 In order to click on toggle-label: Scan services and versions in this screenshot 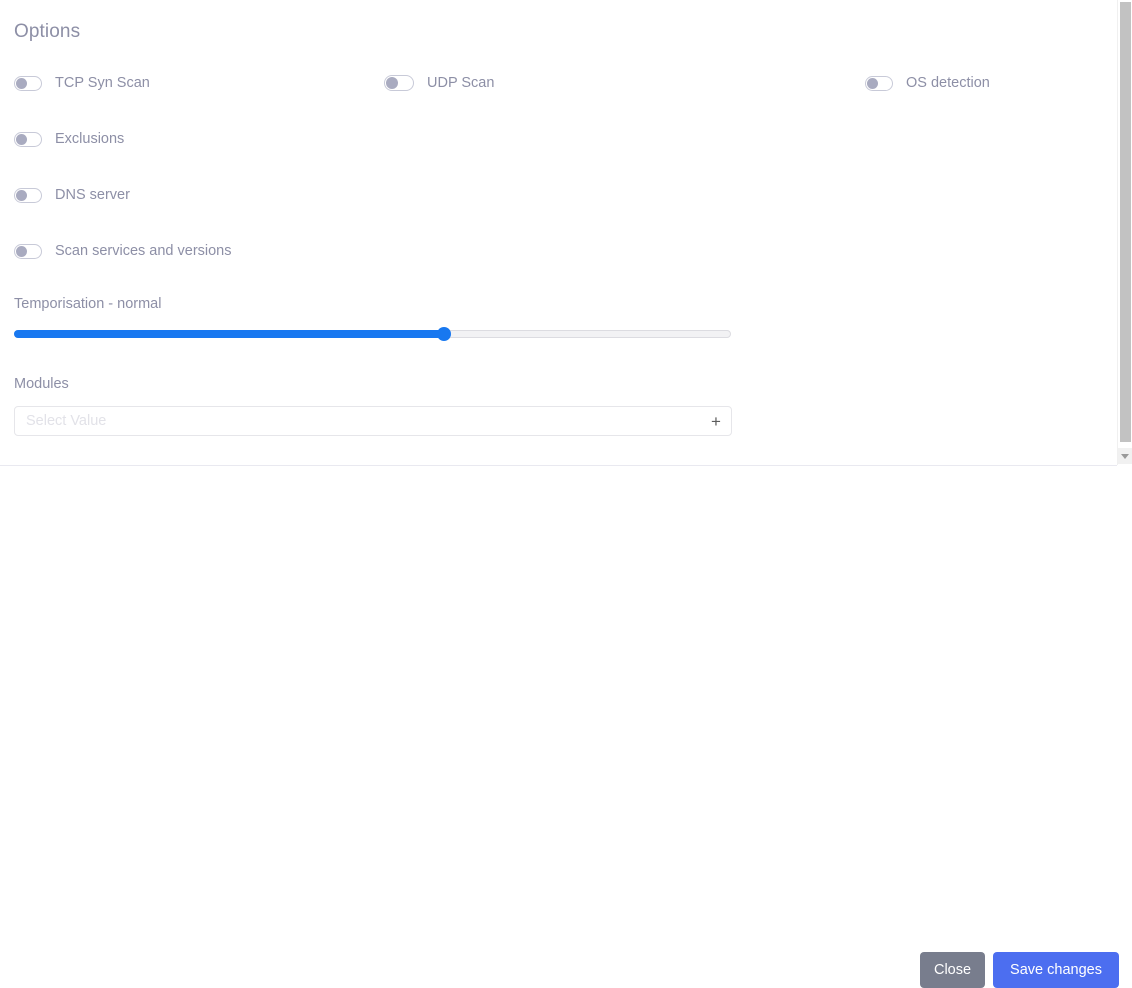, I will do `click(143, 251)`.